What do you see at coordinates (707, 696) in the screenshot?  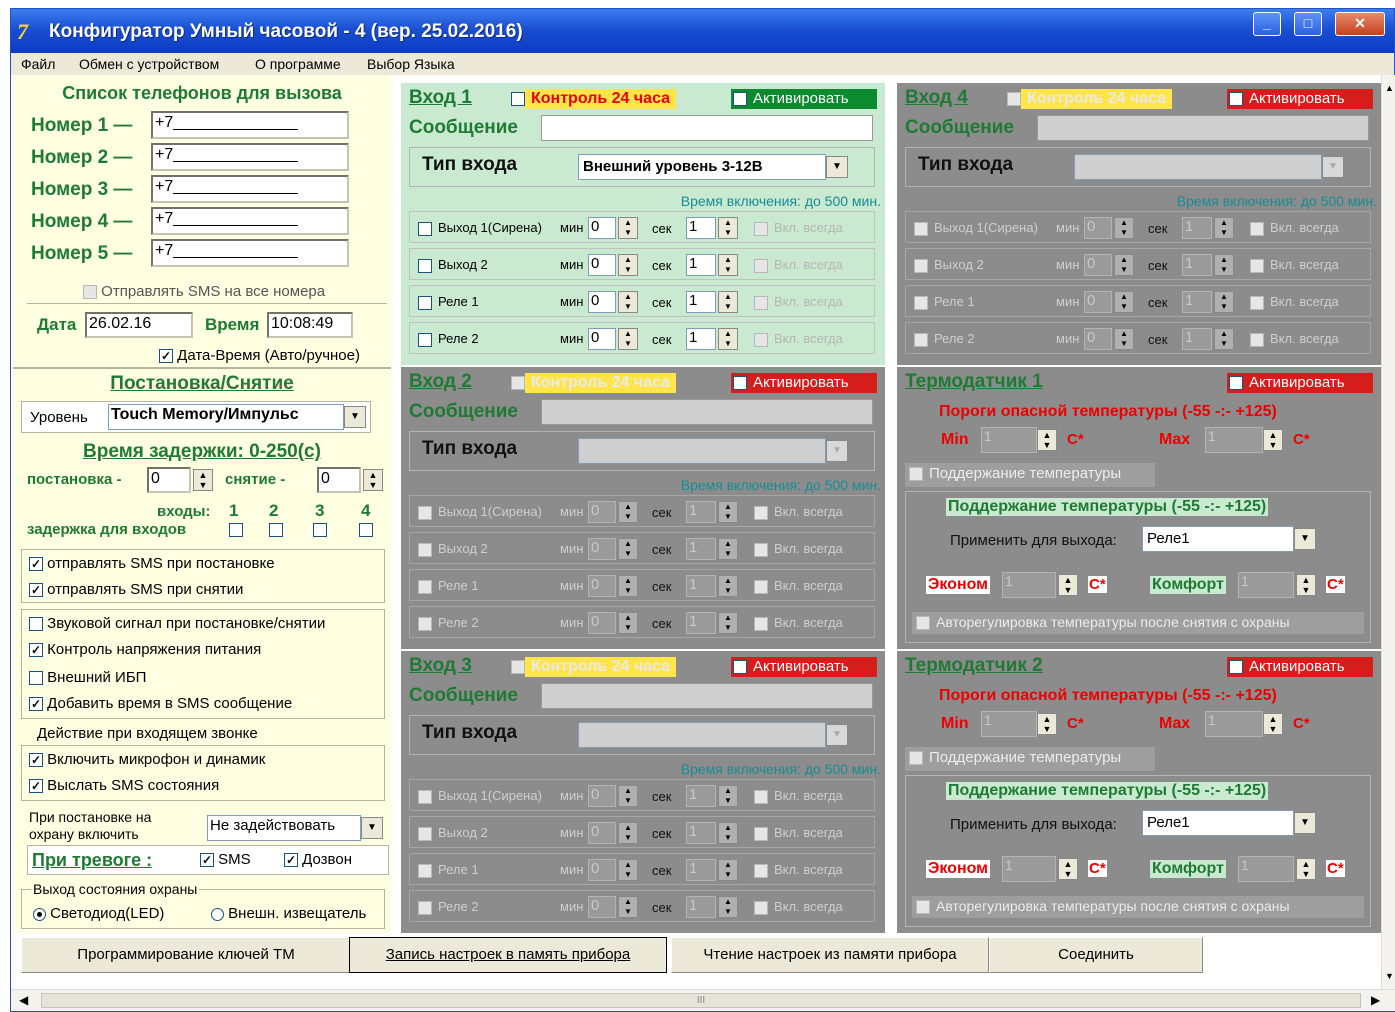 I see `message-input` at bounding box center [707, 696].